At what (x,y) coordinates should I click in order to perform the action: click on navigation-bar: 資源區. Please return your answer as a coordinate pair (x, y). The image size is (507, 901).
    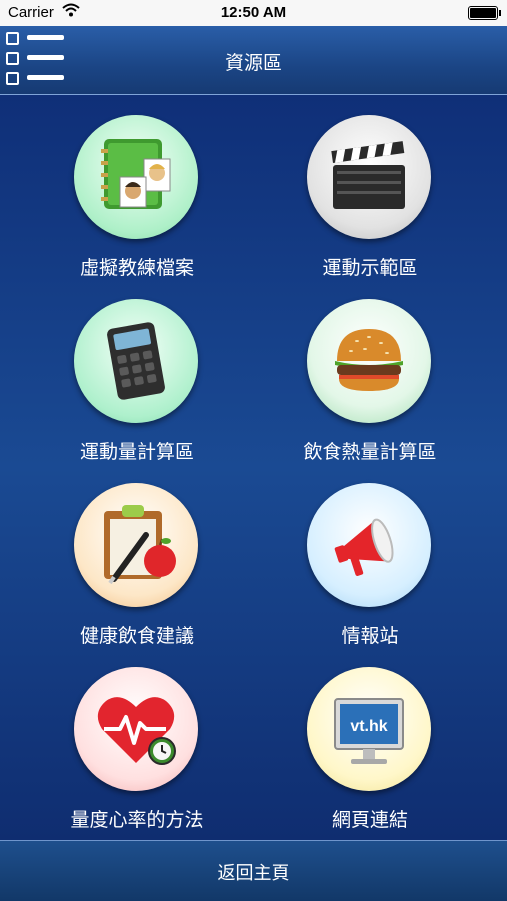
    Looking at the image, I should click on (253, 60).